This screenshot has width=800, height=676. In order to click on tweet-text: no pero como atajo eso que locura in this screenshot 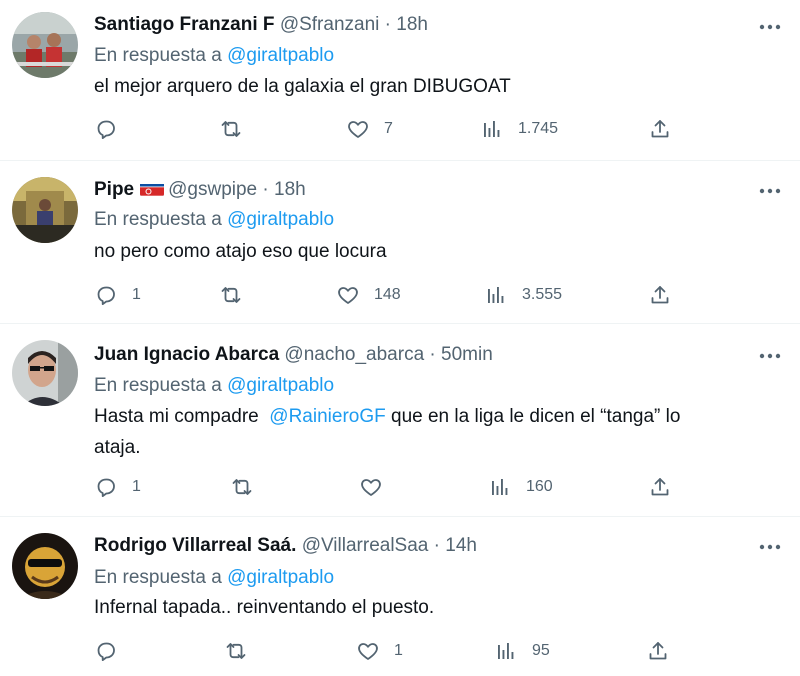, I will do `click(439, 251)`.